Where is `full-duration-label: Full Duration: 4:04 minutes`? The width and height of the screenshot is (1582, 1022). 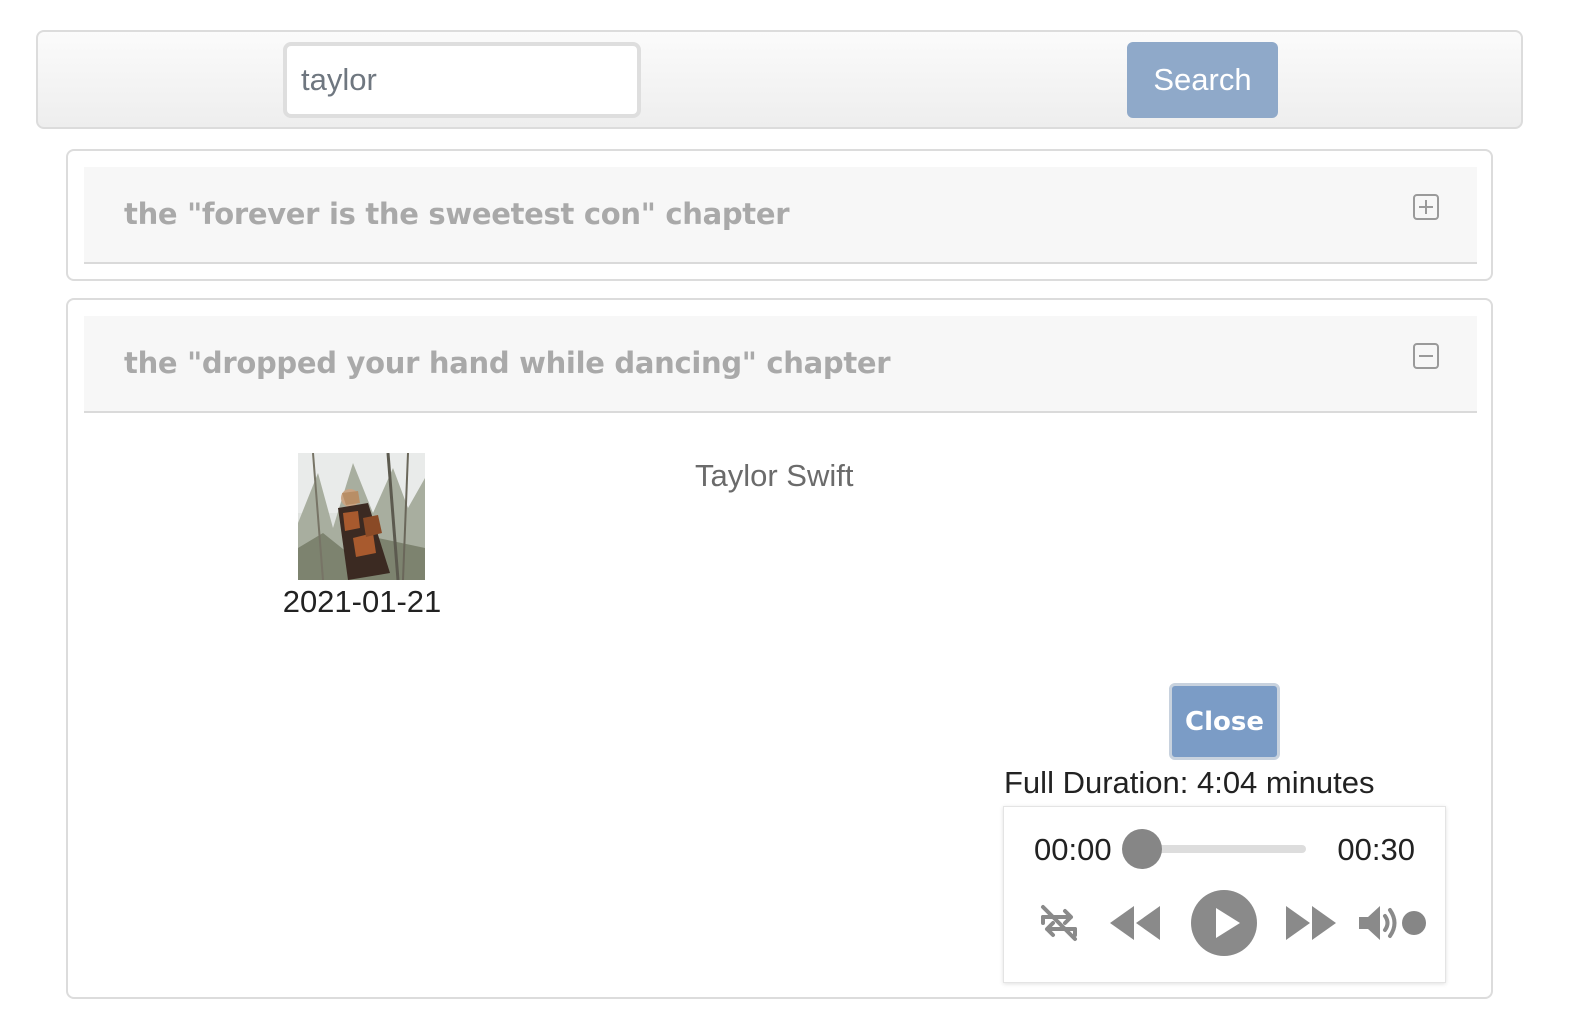
full-duration-label: Full Duration: 4:04 minutes is located at coordinates (1189, 782).